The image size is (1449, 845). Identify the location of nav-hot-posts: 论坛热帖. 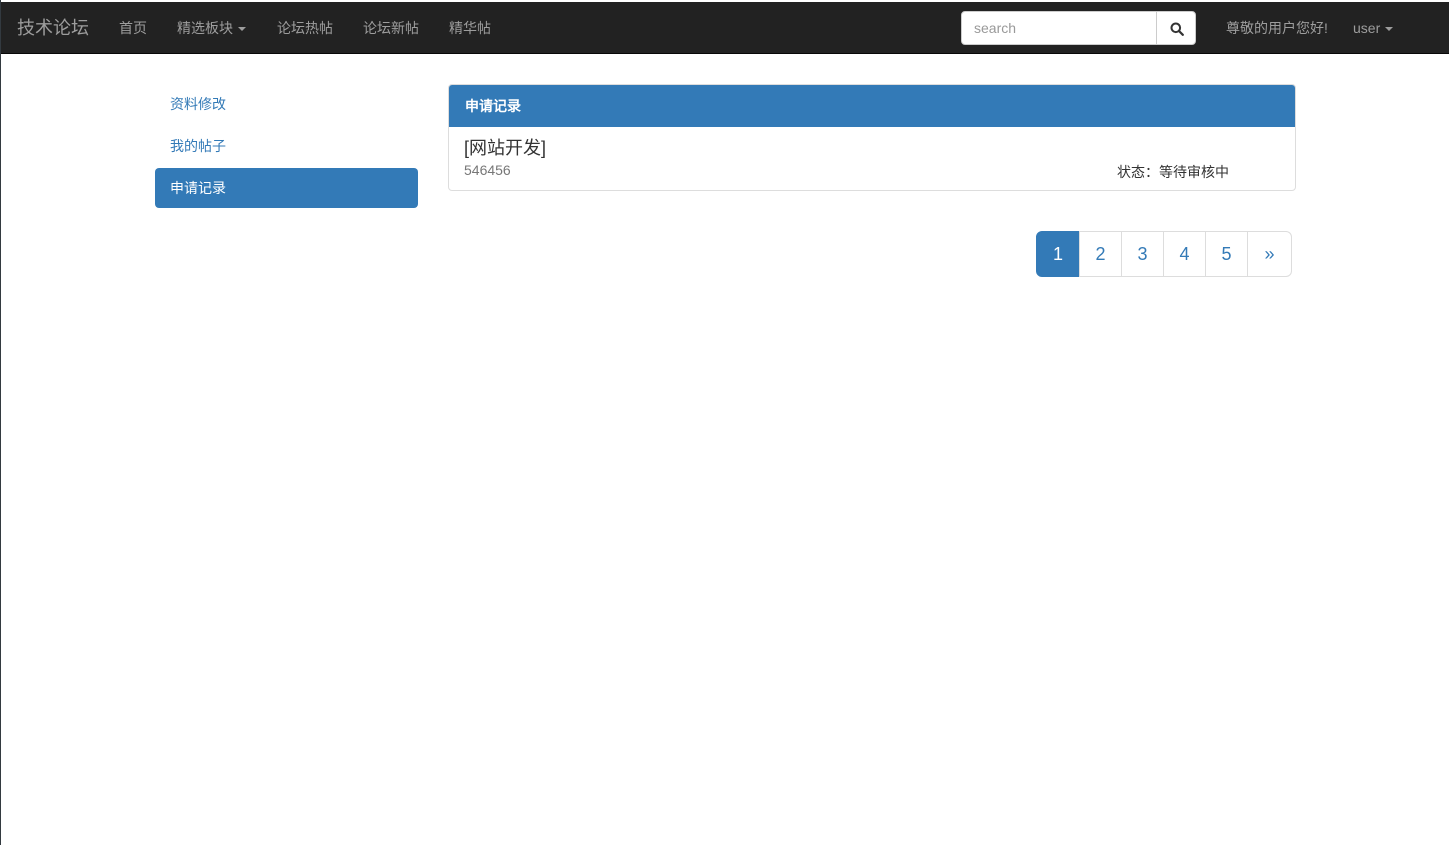
(305, 28).